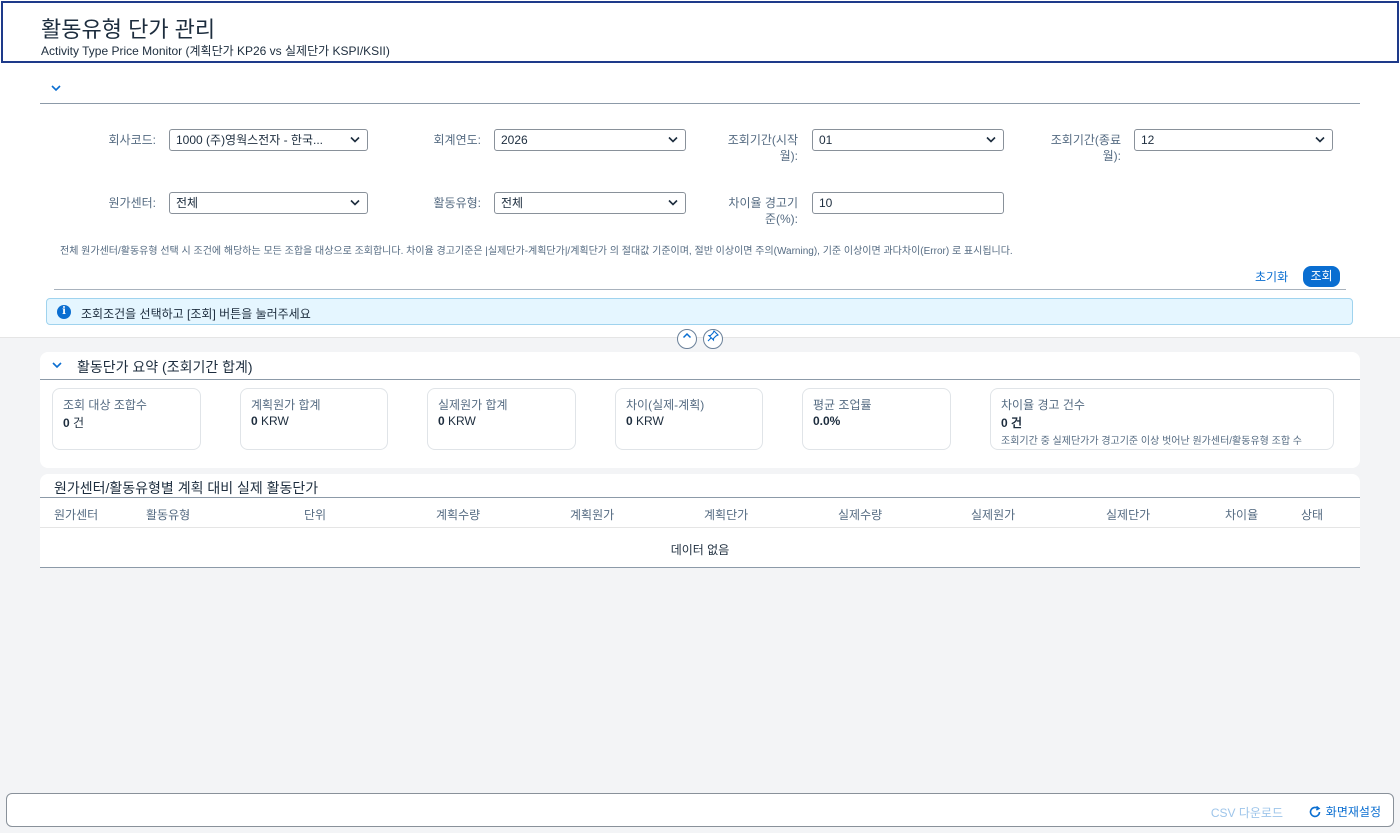 This screenshot has width=1400, height=833. What do you see at coordinates (64, 312) in the screenshot?
I see `info-icon: i` at bounding box center [64, 312].